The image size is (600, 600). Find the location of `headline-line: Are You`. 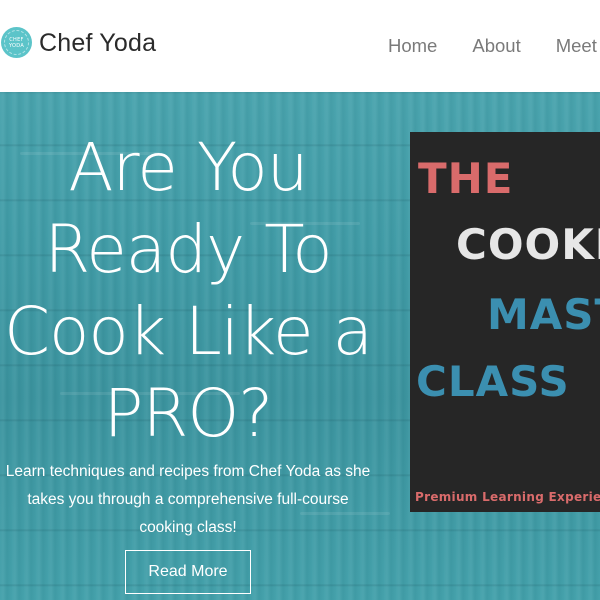

headline-line: Are You is located at coordinates (188, 167).